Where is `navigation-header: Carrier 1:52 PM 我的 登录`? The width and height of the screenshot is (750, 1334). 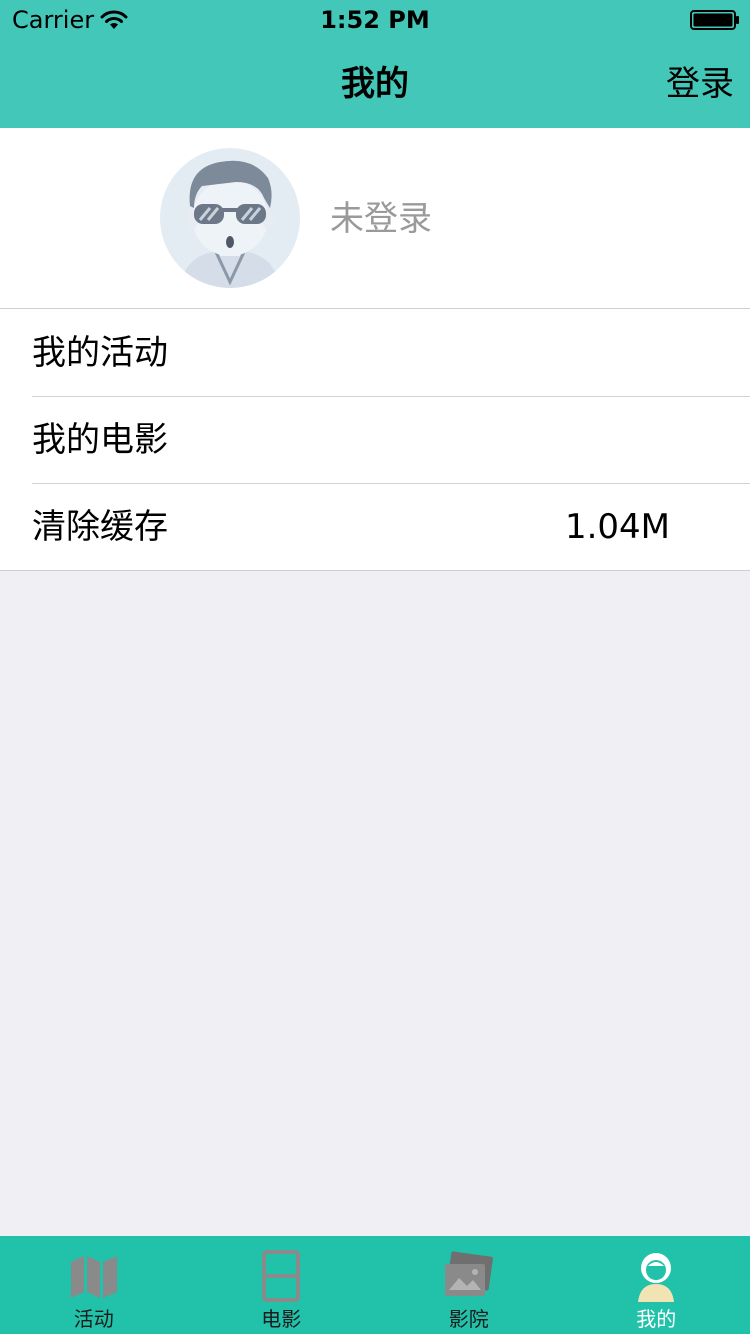 navigation-header: Carrier 1:52 PM 我的 登录 is located at coordinates (375, 64).